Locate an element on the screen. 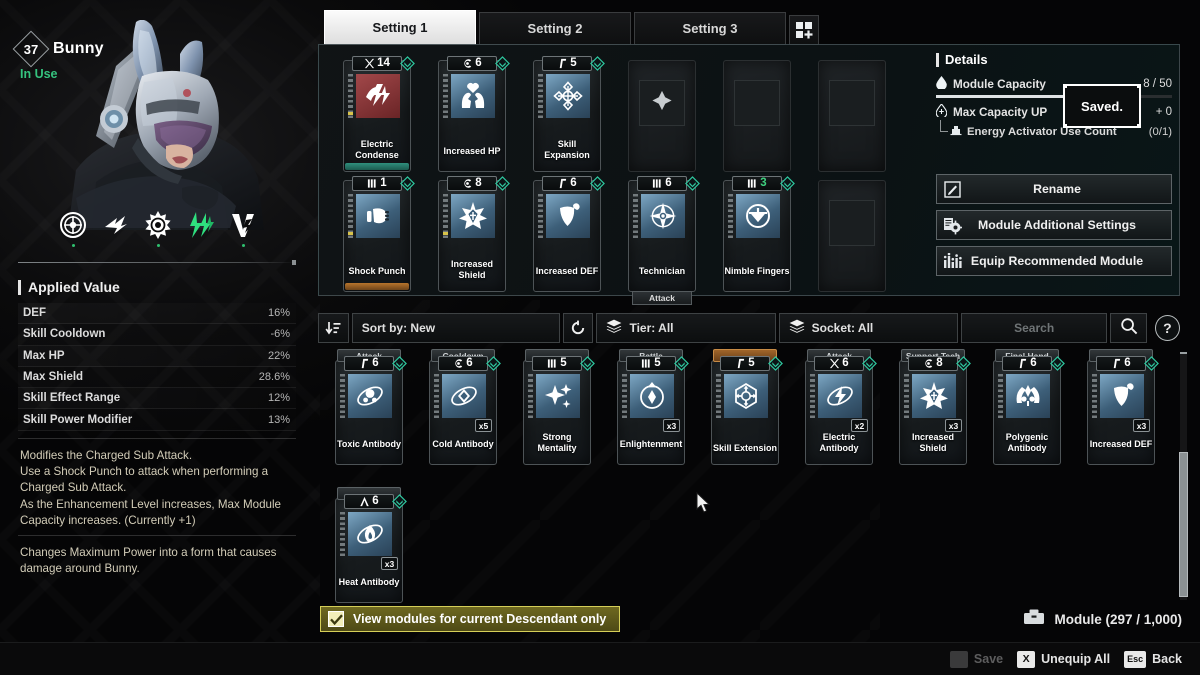 This screenshot has width=1200, height=675. module-card: 6x5Cold AntibodyCooldown is located at coordinates (465, 407).